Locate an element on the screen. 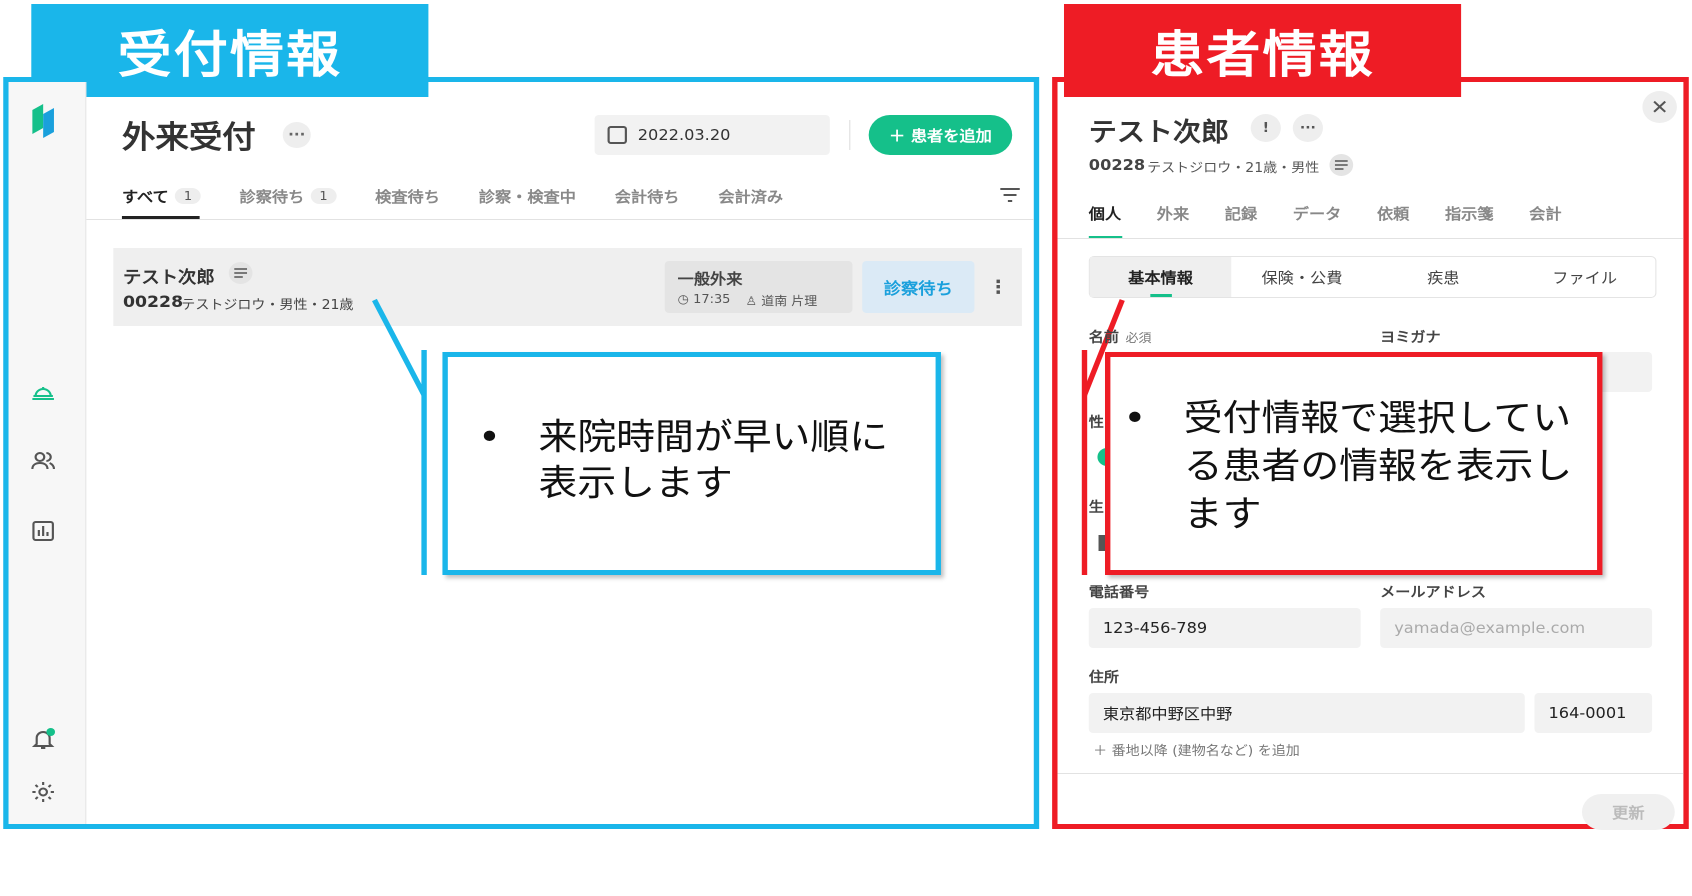 Image resolution: width=1692 pixels, height=896 pixels. patient-more-button: ··· is located at coordinates (1307, 128).